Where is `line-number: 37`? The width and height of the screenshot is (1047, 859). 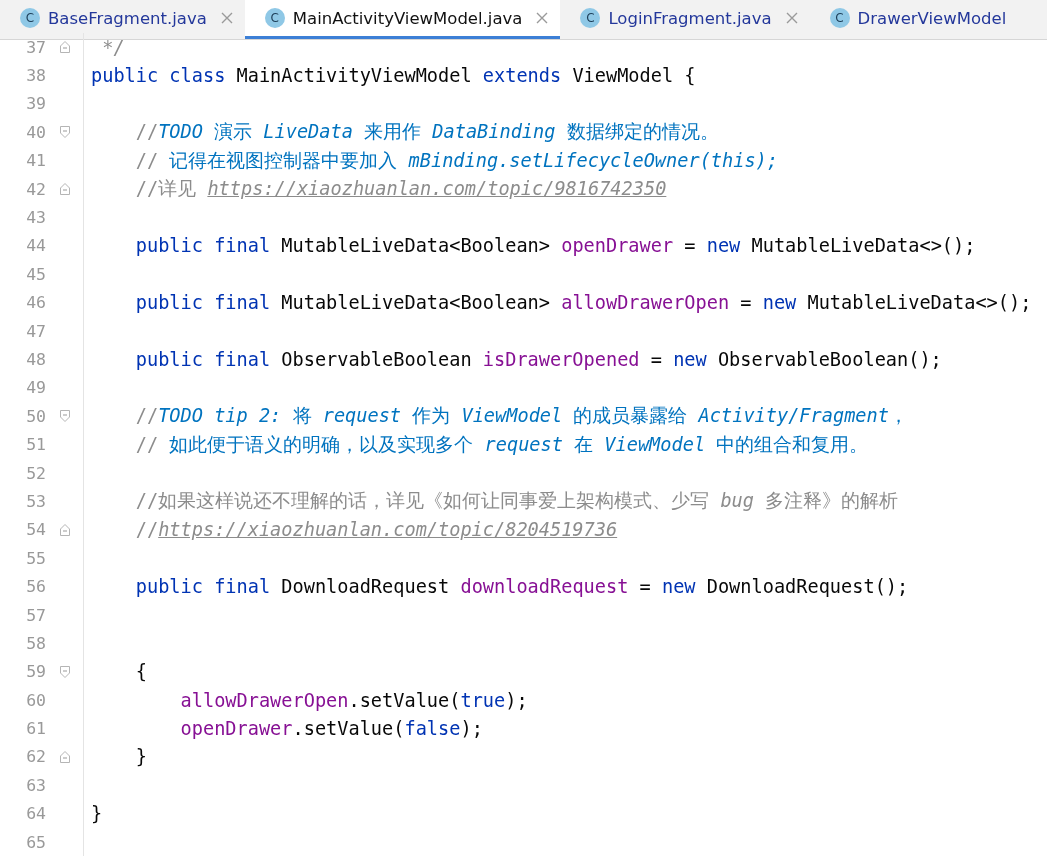
line-number: 37 is located at coordinates (35, 47).